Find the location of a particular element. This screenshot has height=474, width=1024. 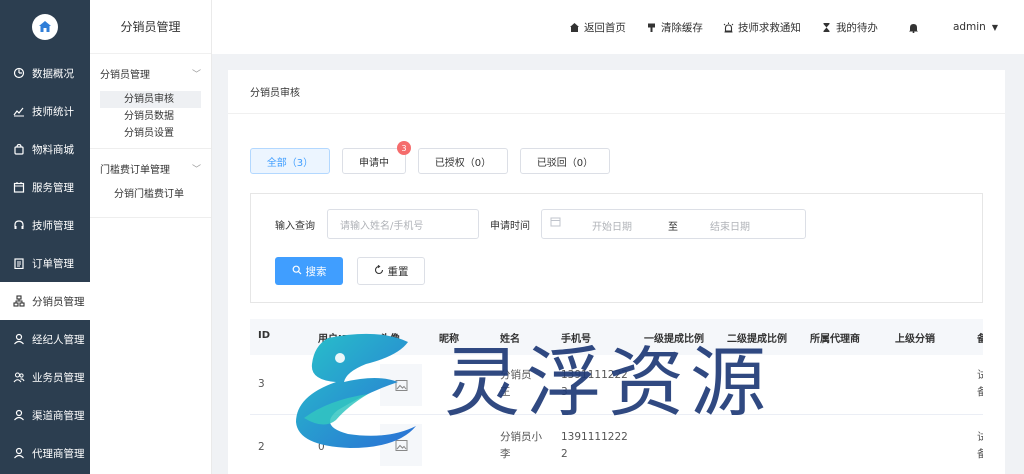

cell-phone: 1391111222 2 is located at coordinates (594, 446).